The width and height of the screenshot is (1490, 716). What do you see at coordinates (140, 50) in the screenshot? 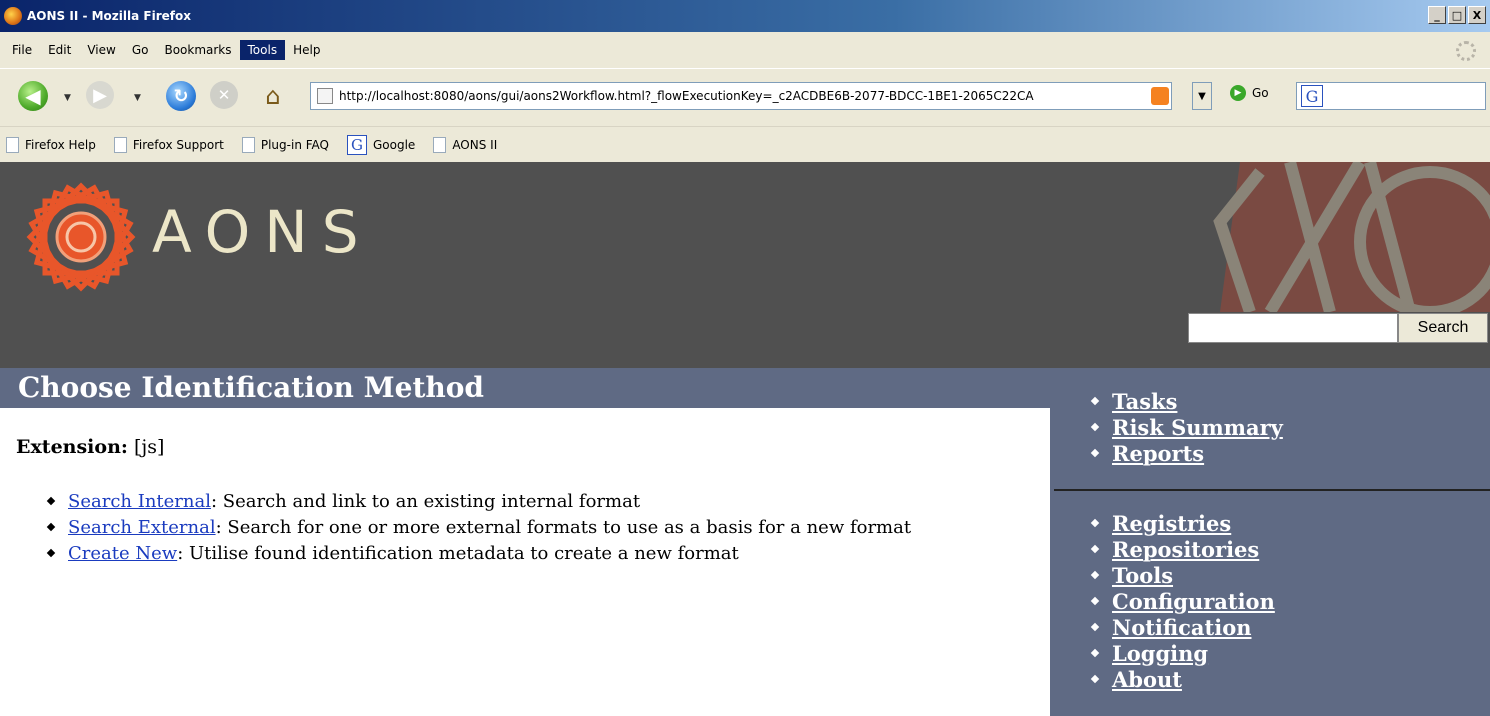
I see `menu-go: Go` at bounding box center [140, 50].